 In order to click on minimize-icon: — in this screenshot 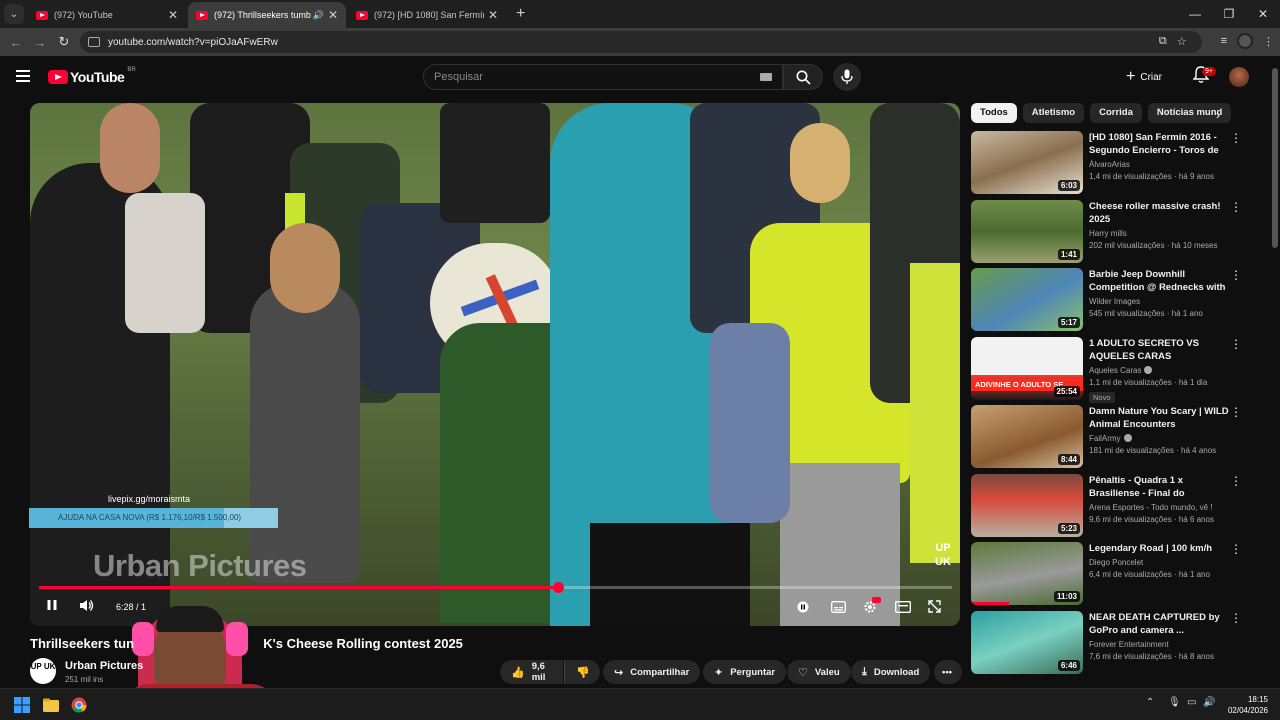, I will do `click(1195, 14)`.